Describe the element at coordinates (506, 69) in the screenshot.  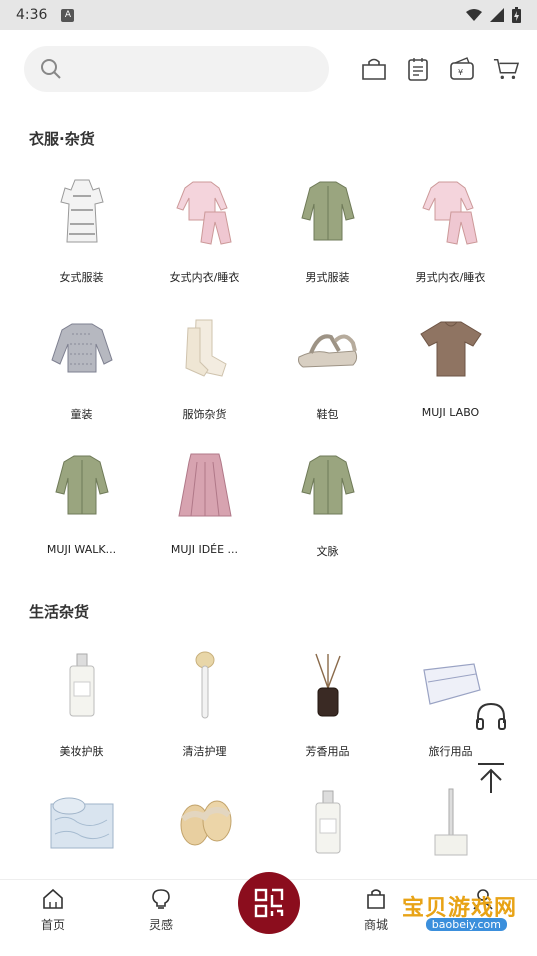
I see `cart-icon` at that location.